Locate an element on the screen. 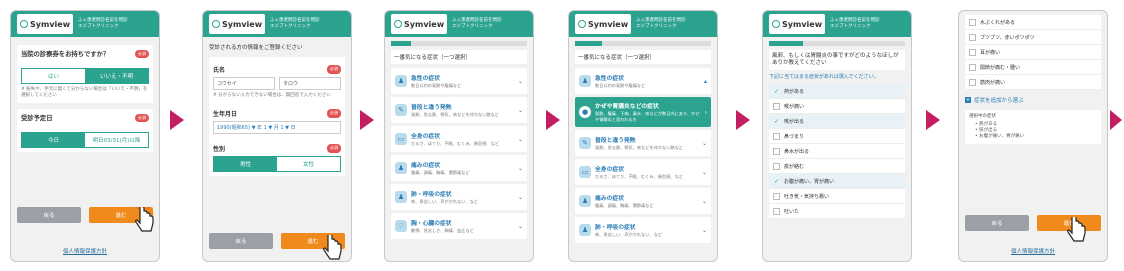 This screenshot has height=271, width=1124. symptom-checkbox: ✓ お腹が痛い、胃が痛い is located at coordinates (837, 181).